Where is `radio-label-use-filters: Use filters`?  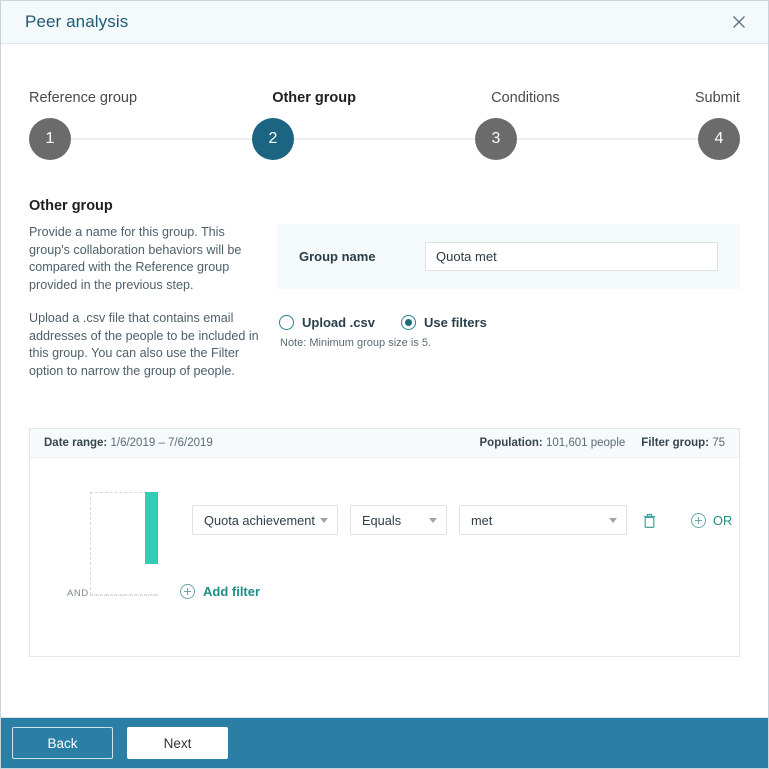 radio-label-use-filters: Use filters is located at coordinates (455, 322).